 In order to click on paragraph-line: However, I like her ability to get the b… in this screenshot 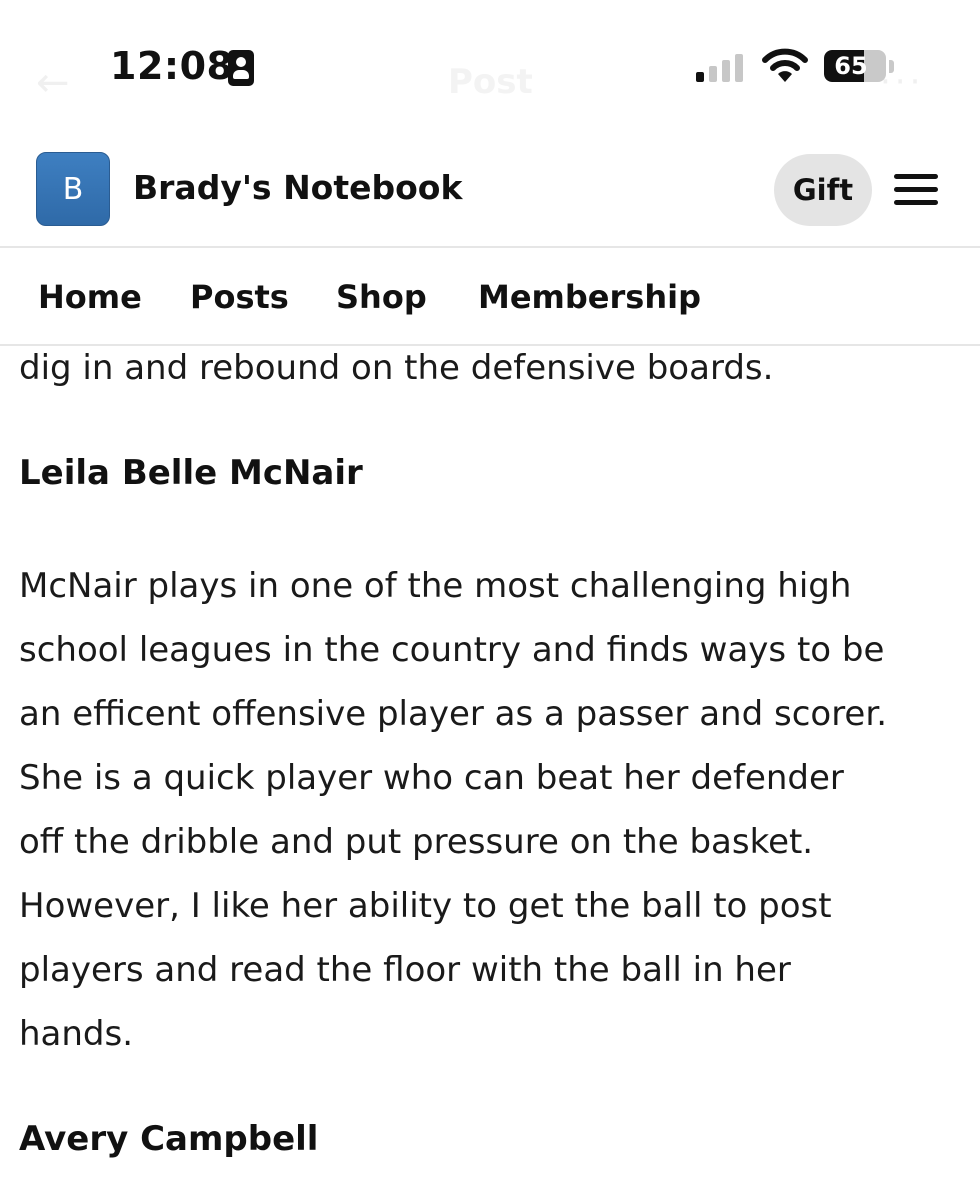, I will do `click(425, 906)`.